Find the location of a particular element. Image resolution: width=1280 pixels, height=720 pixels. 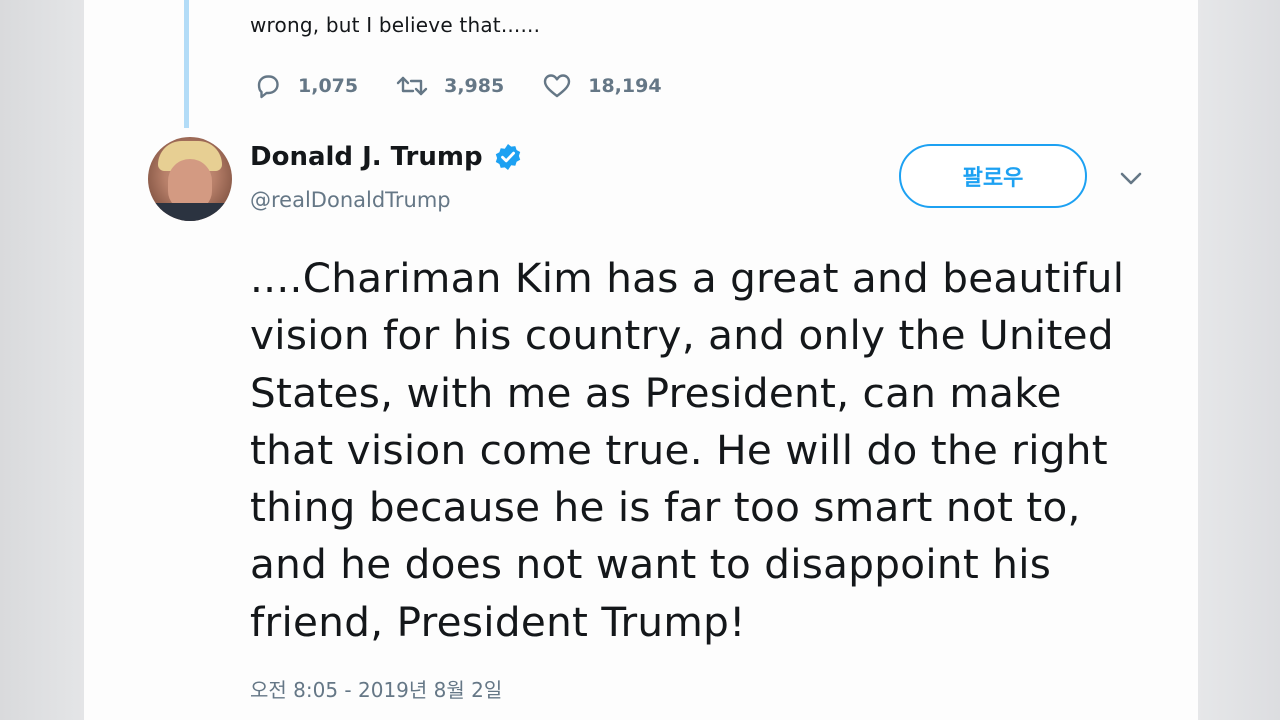

follow-button: 팔로우 is located at coordinates (993, 176).